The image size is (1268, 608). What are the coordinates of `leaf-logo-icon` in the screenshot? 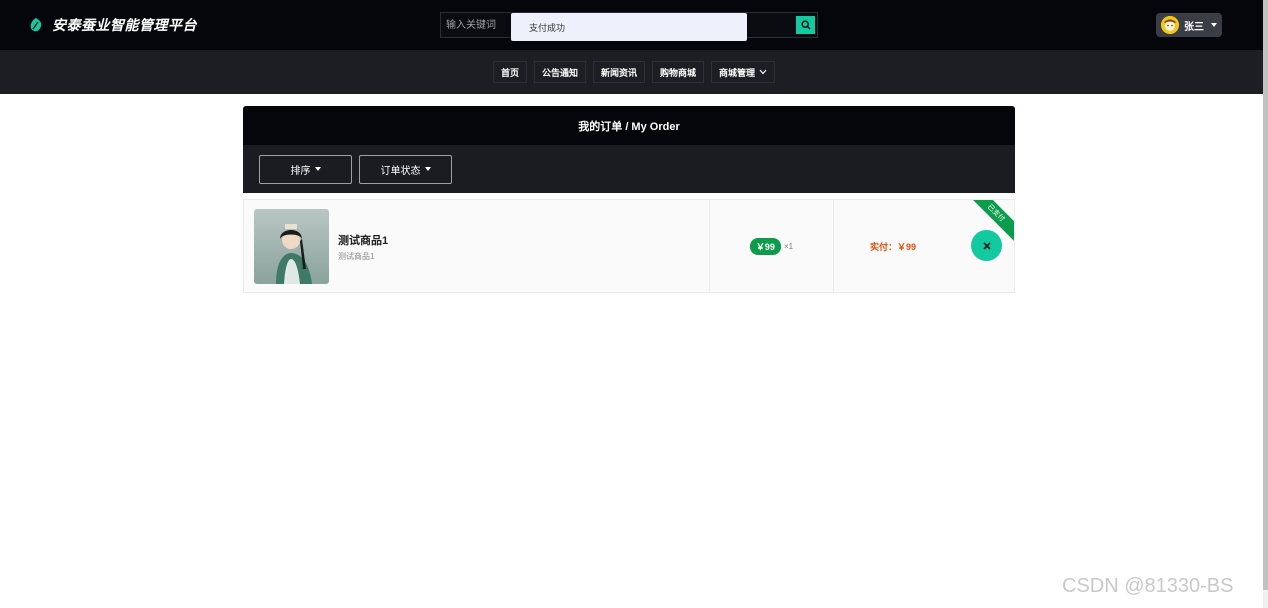 It's located at (36, 25).